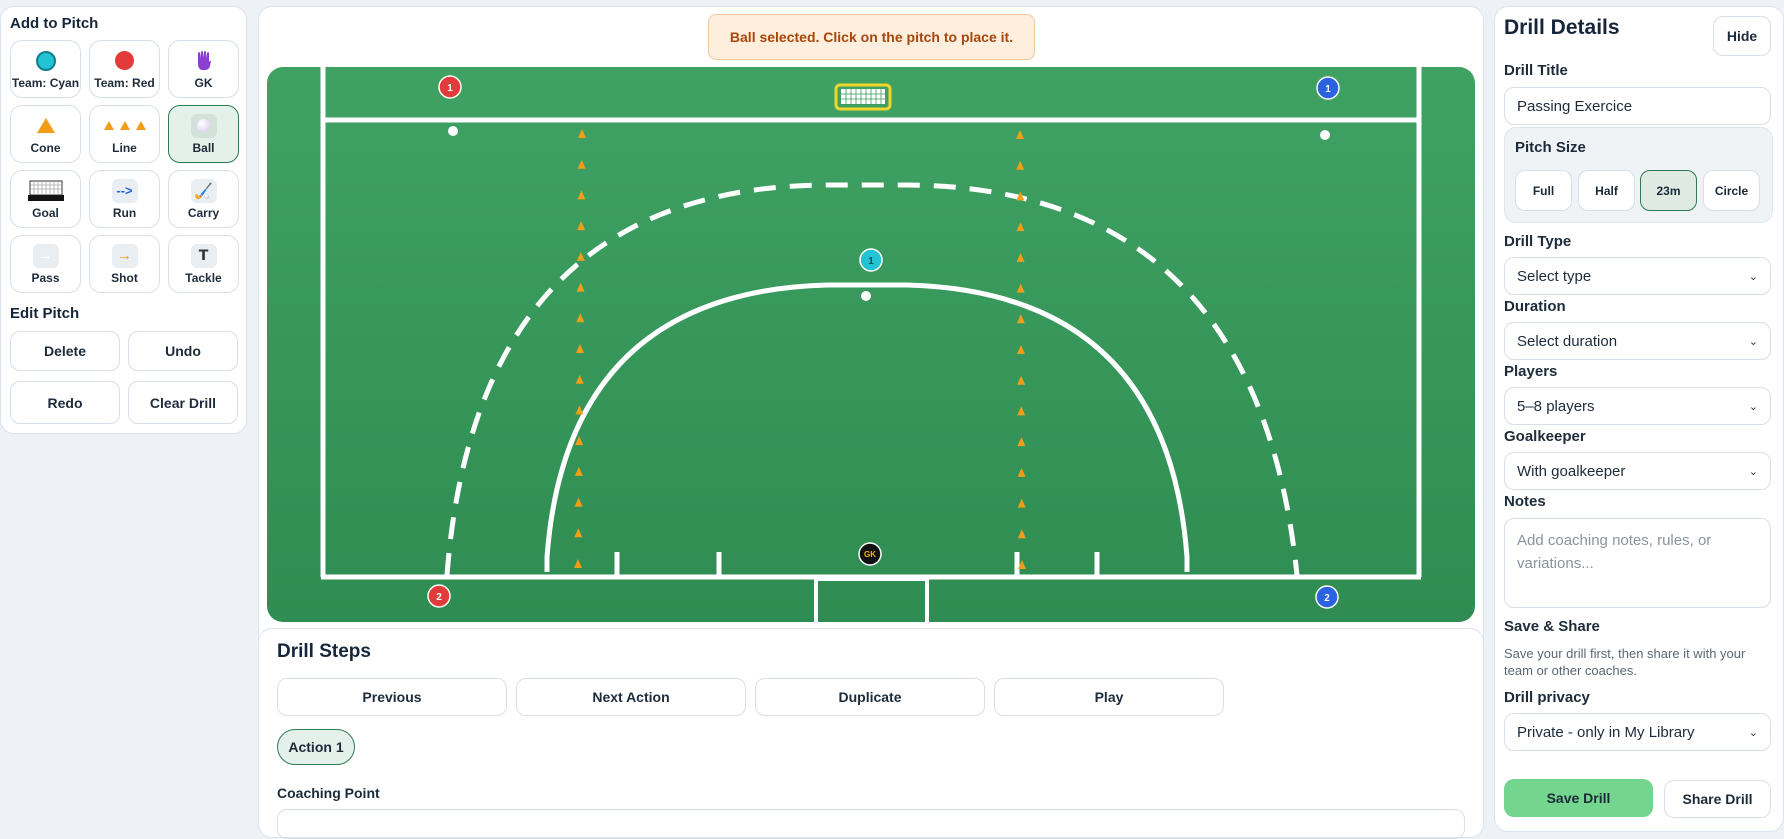 This screenshot has height=839, width=1784. Describe the element at coordinates (328, 793) in the screenshot. I see `coaching-point-label: Coaching Point` at that location.